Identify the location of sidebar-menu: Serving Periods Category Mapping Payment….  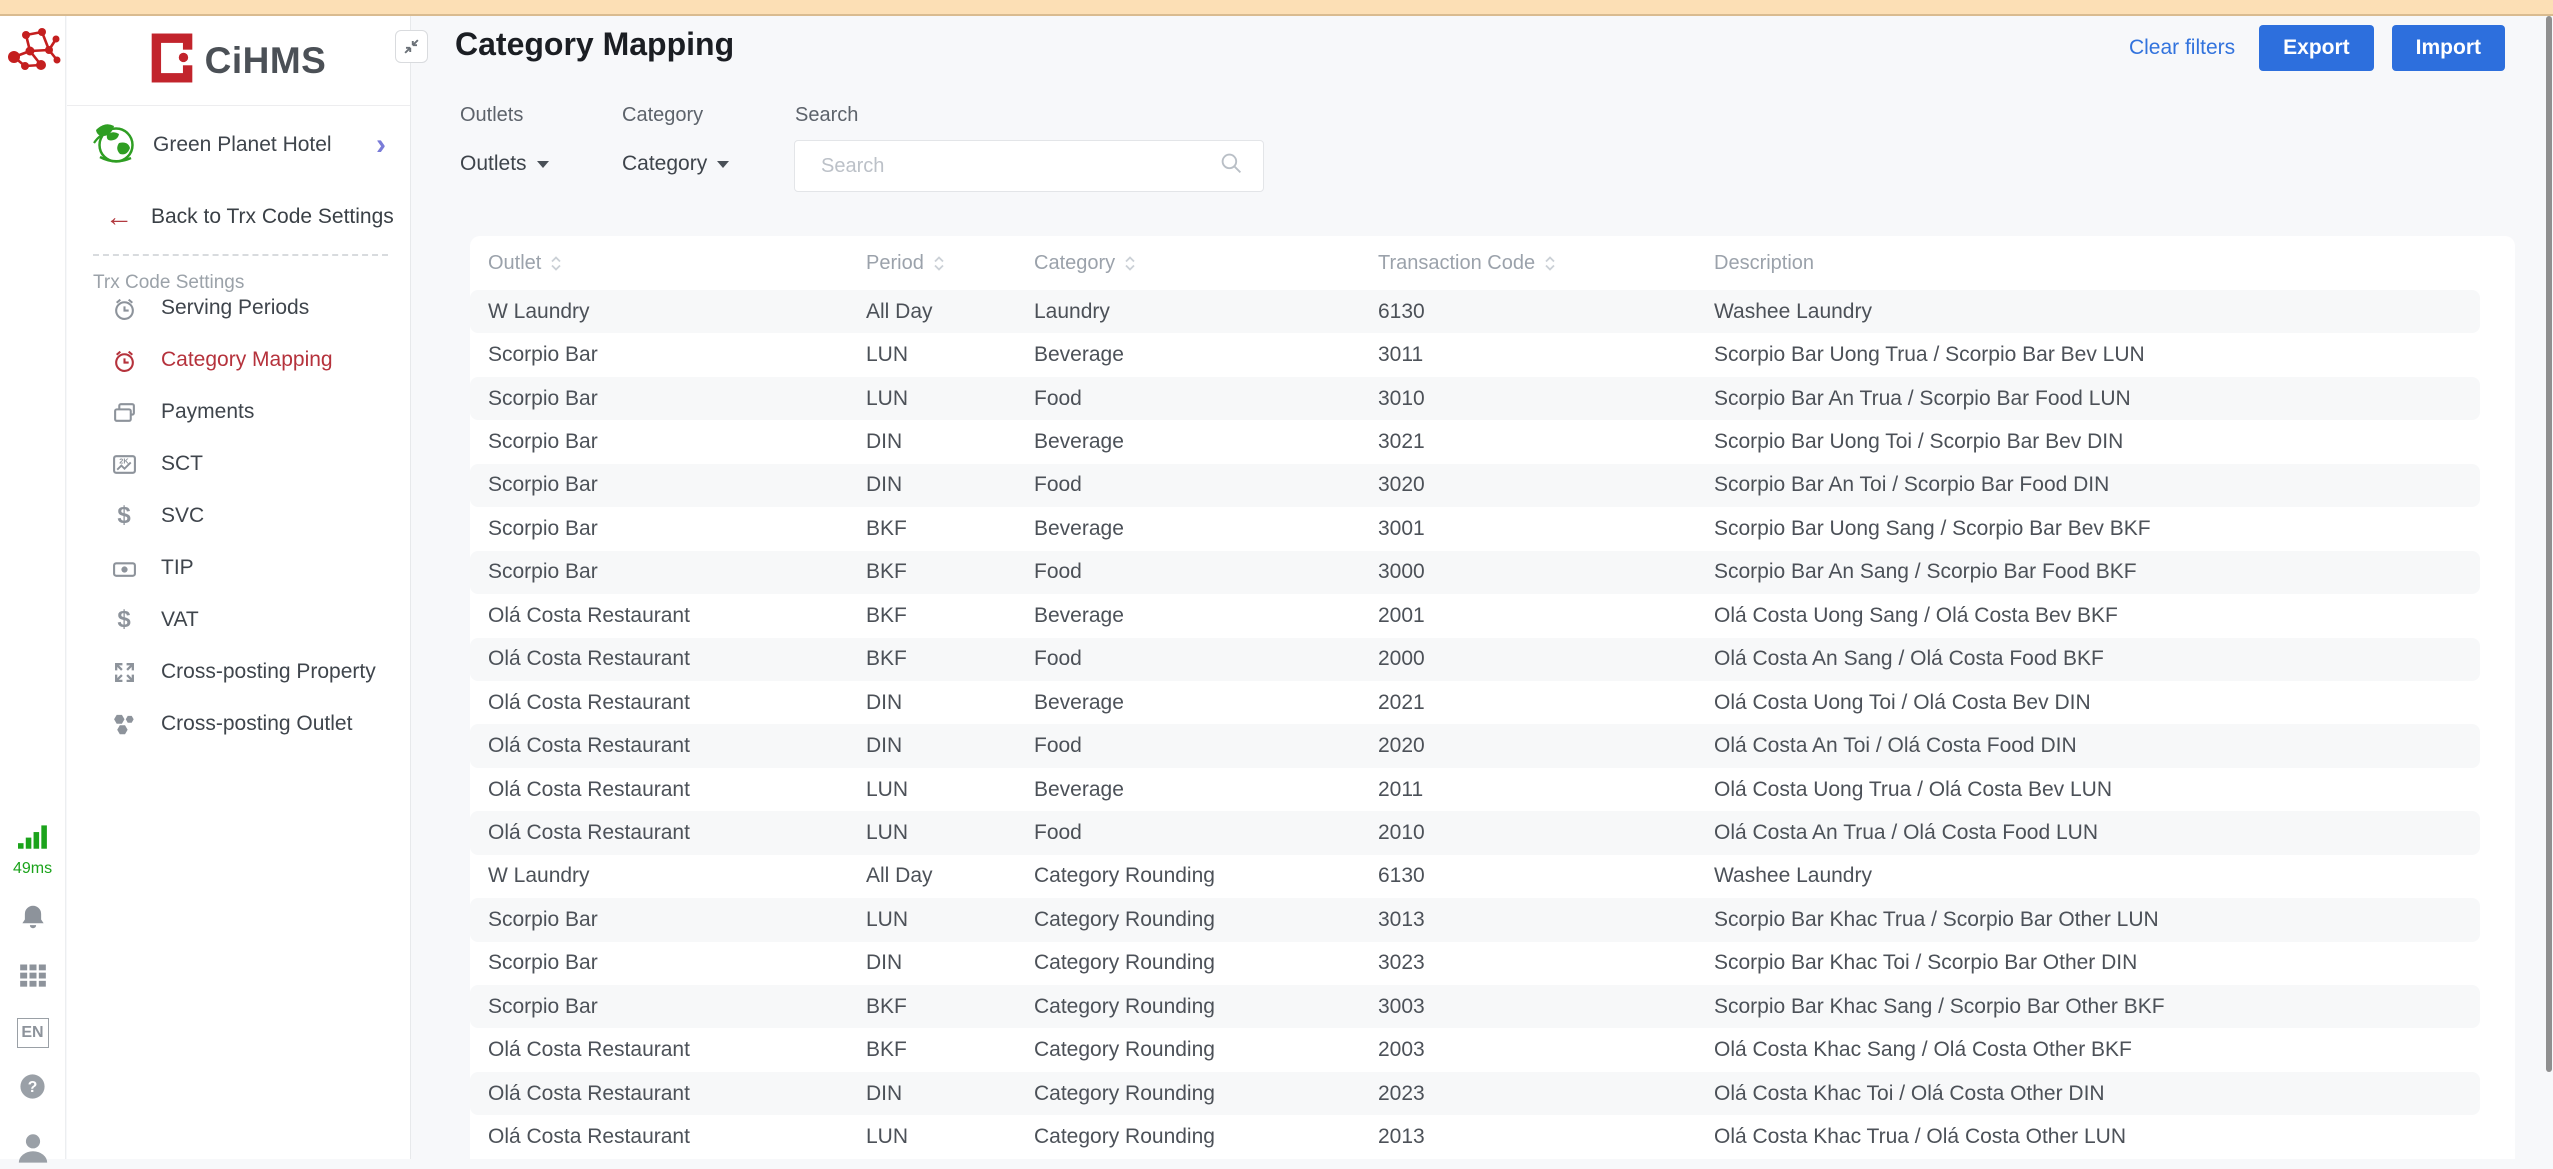
(238, 516).